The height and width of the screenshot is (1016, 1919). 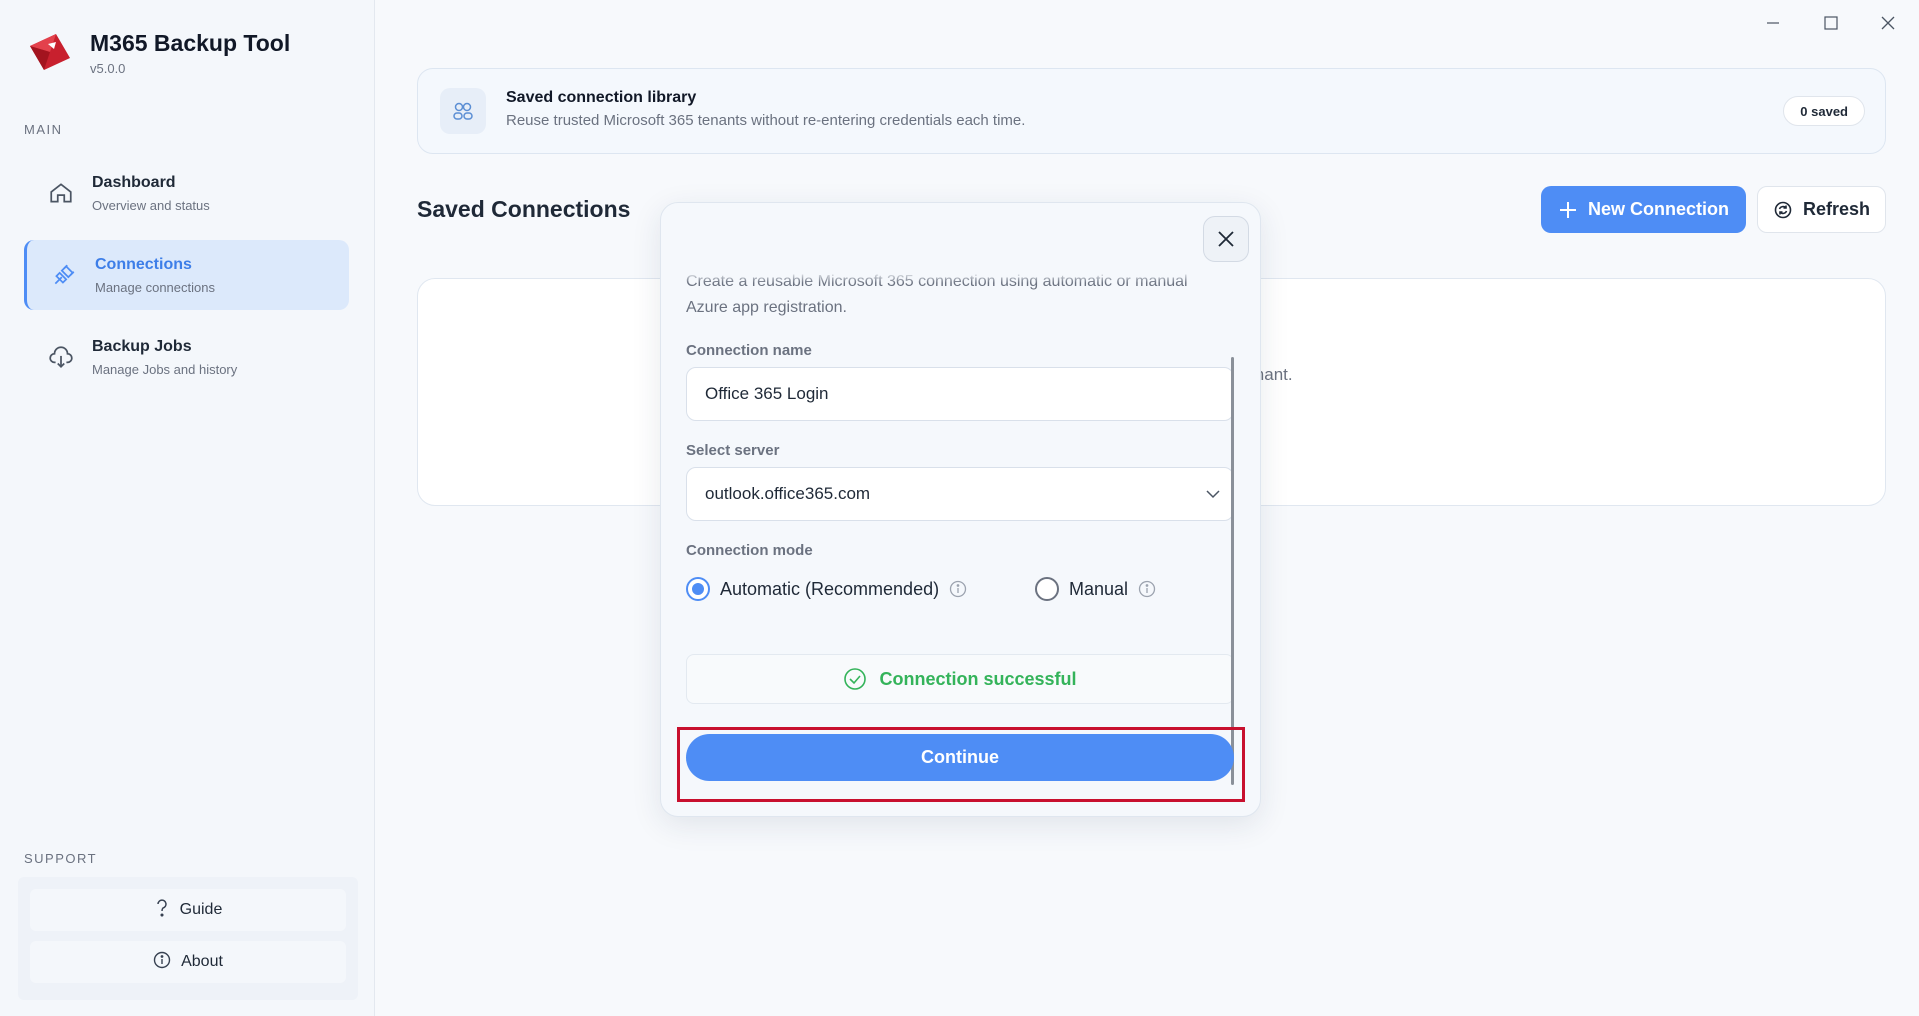 What do you see at coordinates (855, 679) in the screenshot?
I see `check-circle-icon` at bounding box center [855, 679].